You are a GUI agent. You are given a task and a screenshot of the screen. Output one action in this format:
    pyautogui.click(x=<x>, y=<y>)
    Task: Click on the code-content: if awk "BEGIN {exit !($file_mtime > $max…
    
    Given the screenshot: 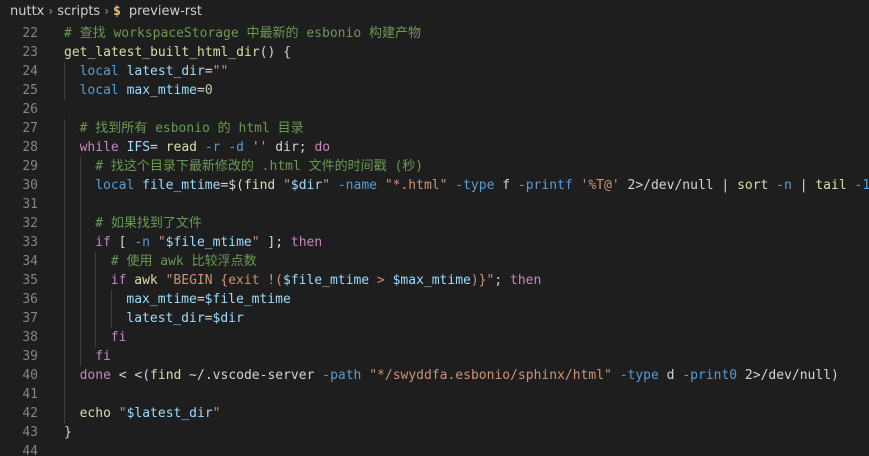 What is the action you would take?
    pyautogui.click(x=453, y=280)
    